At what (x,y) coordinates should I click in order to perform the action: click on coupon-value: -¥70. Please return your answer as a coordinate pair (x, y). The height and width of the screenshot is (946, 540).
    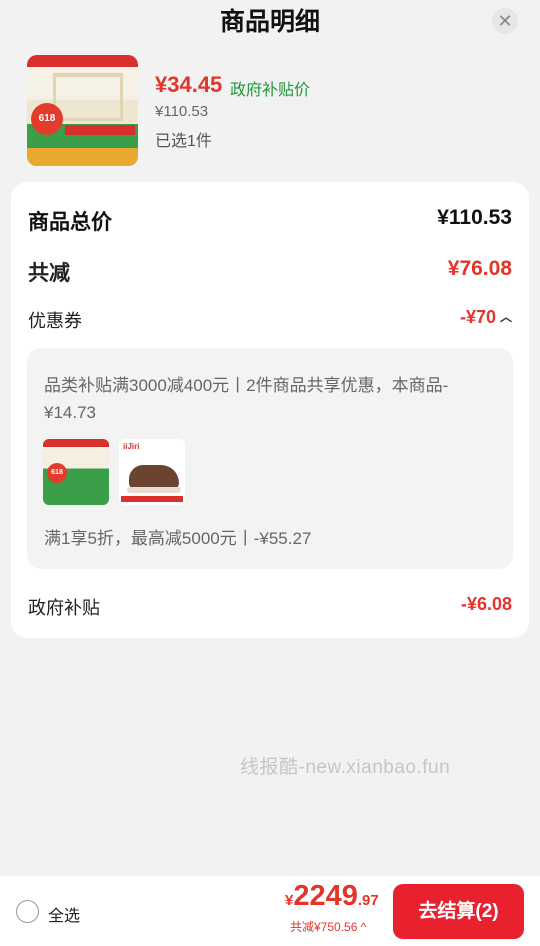
    Looking at the image, I should click on (477, 317).